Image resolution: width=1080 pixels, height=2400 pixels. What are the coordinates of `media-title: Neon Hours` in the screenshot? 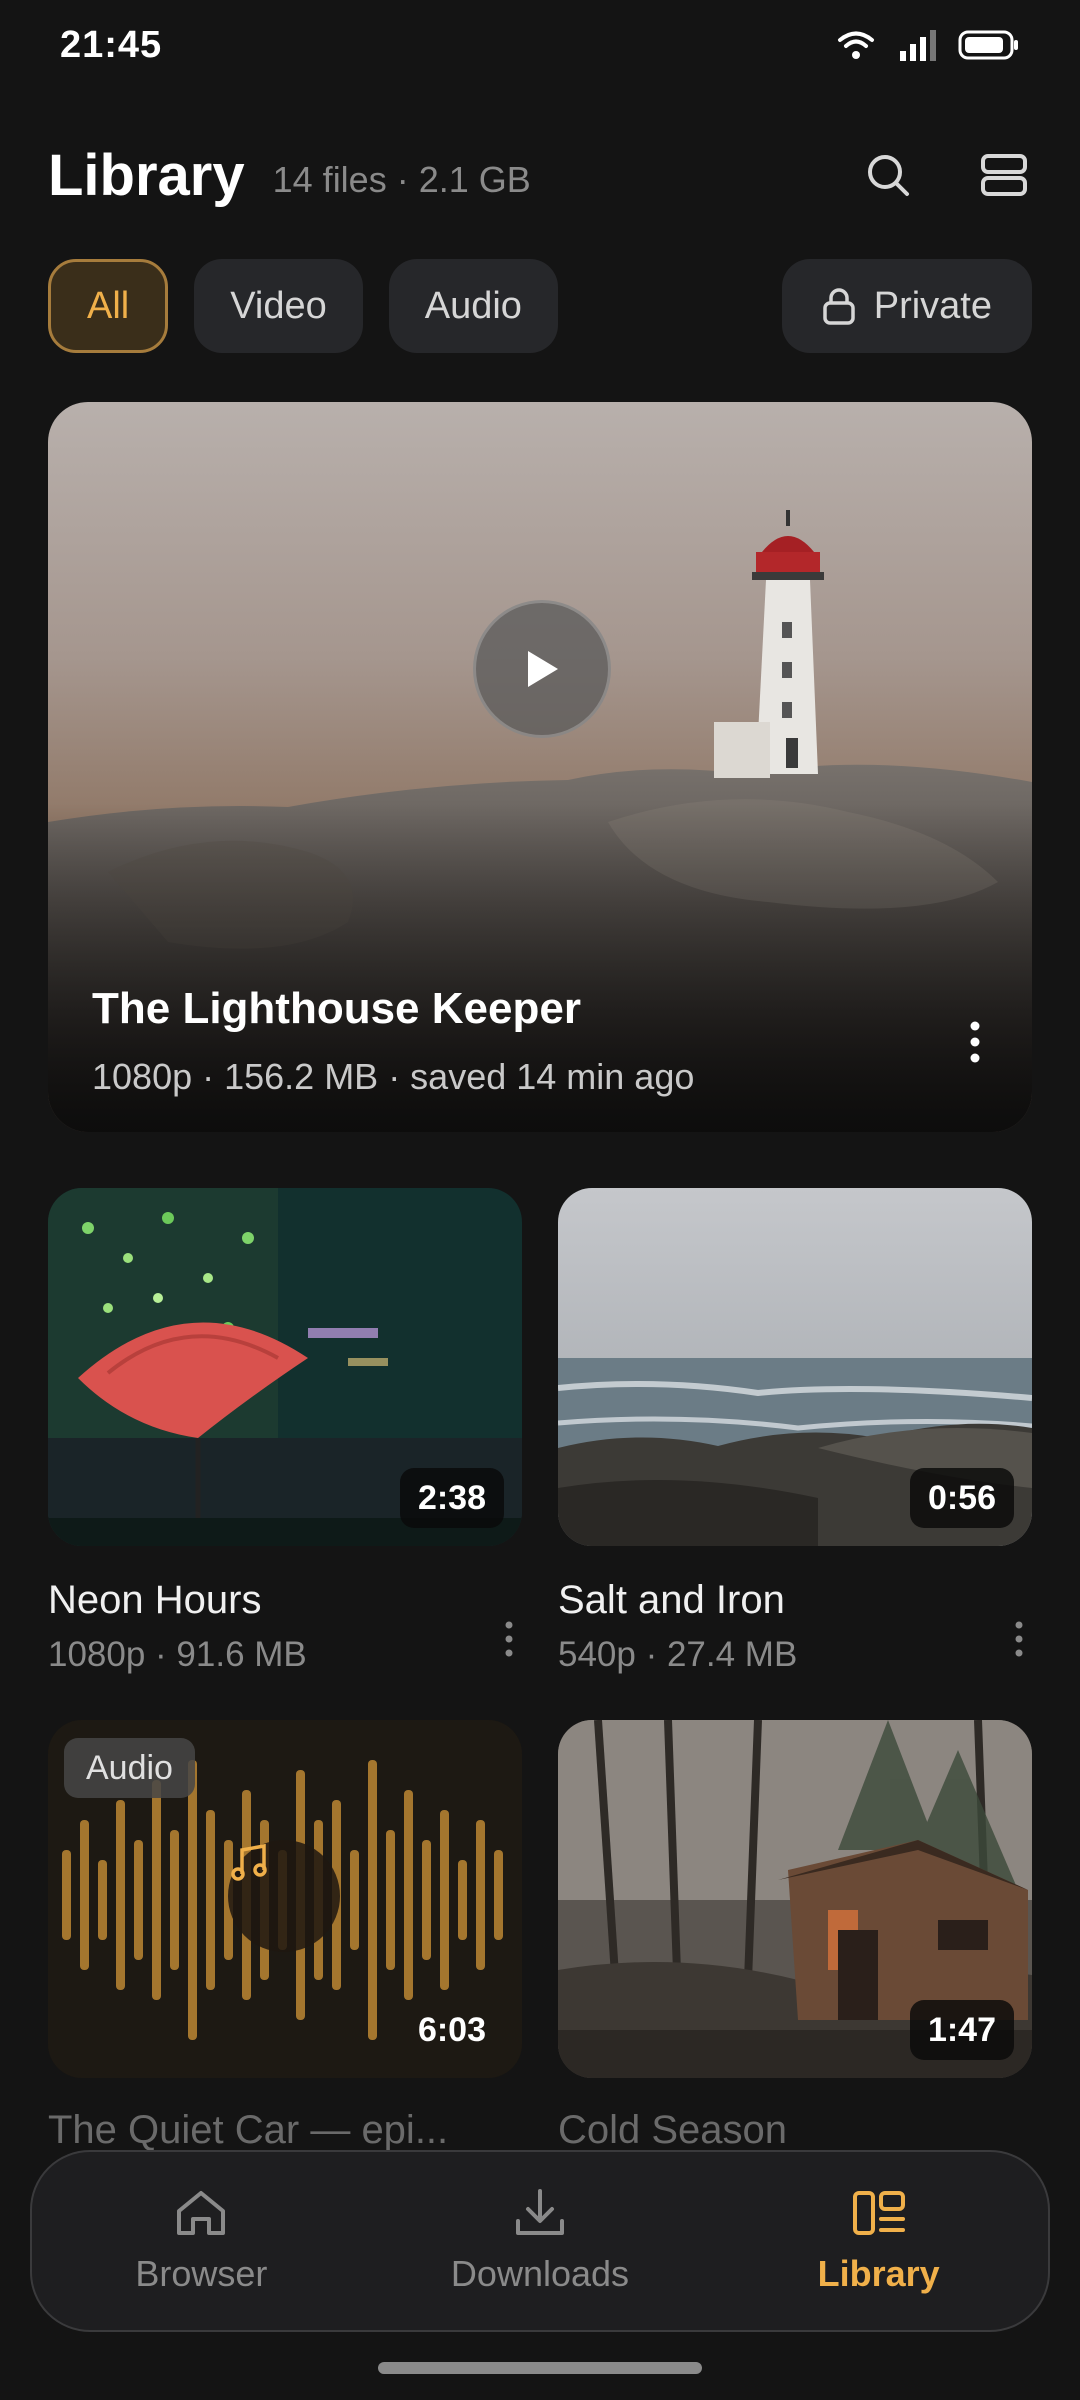 It's located at (155, 1600).